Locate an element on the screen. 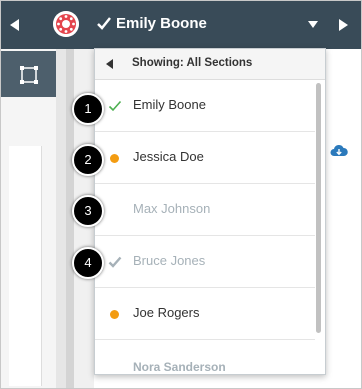  section-filter: Showing: All Sections is located at coordinates (210, 64).